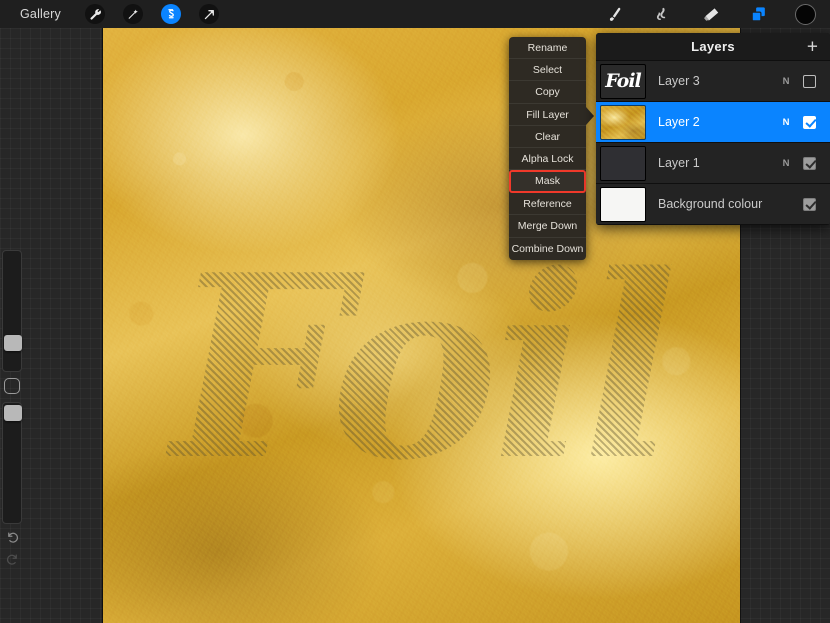 Image resolution: width=830 pixels, height=623 pixels. What do you see at coordinates (679, 163) in the screenshot?
I see `layer-name: Layer 1` at bounding box center [679, 163].